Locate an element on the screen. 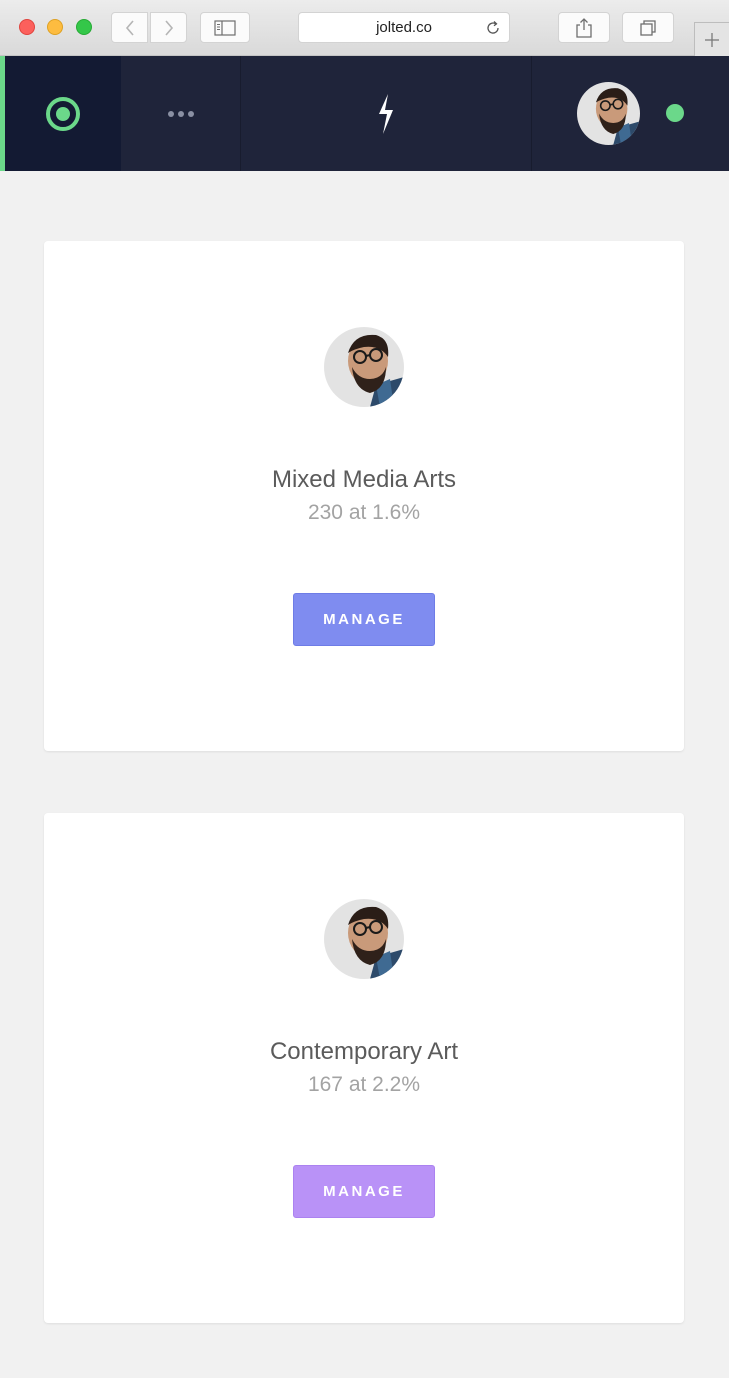 This screenshot has height=1378, width=729. zoom-window-button is located at coordinates (84, 27).